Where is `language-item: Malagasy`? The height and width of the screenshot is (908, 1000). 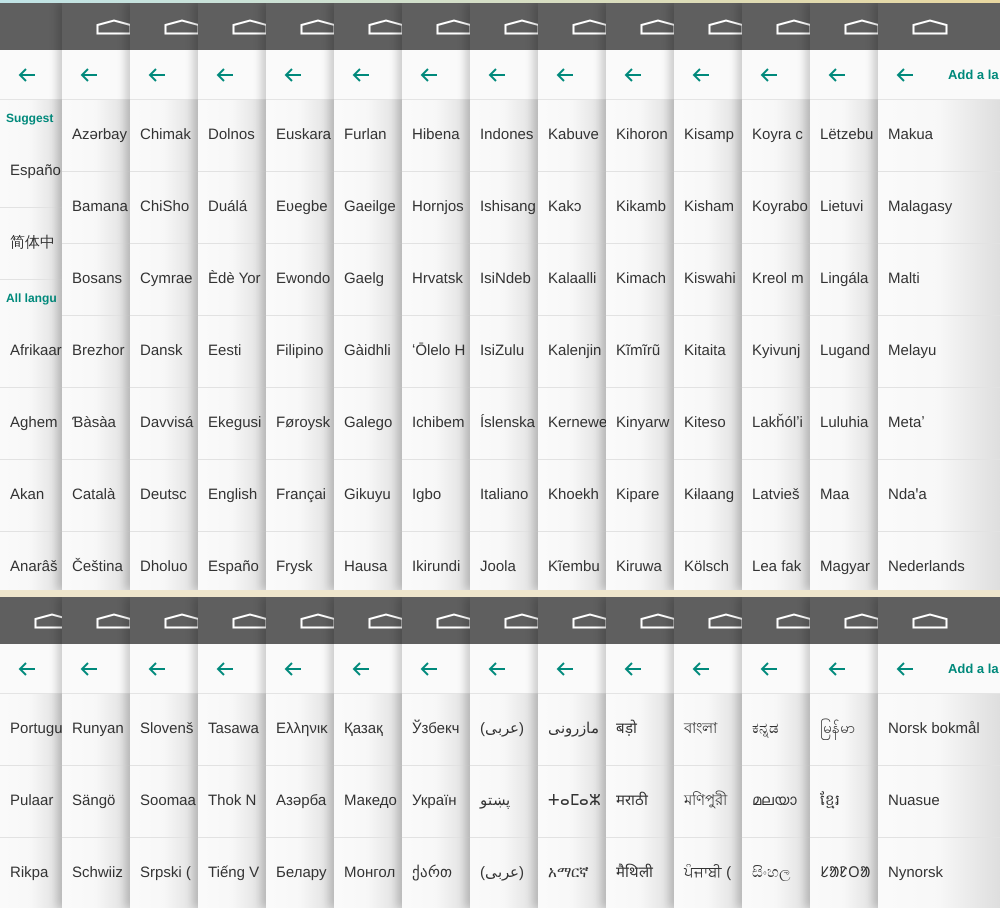 language-item: Malagasy is located at coordinates (939, 208).